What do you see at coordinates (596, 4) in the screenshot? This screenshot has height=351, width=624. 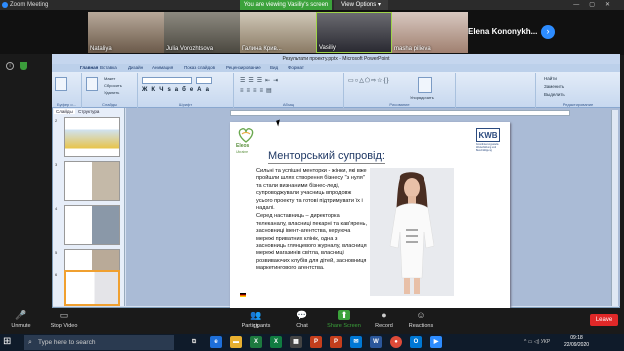 I see `window-controls: —▢✕` at bounding box center [596, 4].